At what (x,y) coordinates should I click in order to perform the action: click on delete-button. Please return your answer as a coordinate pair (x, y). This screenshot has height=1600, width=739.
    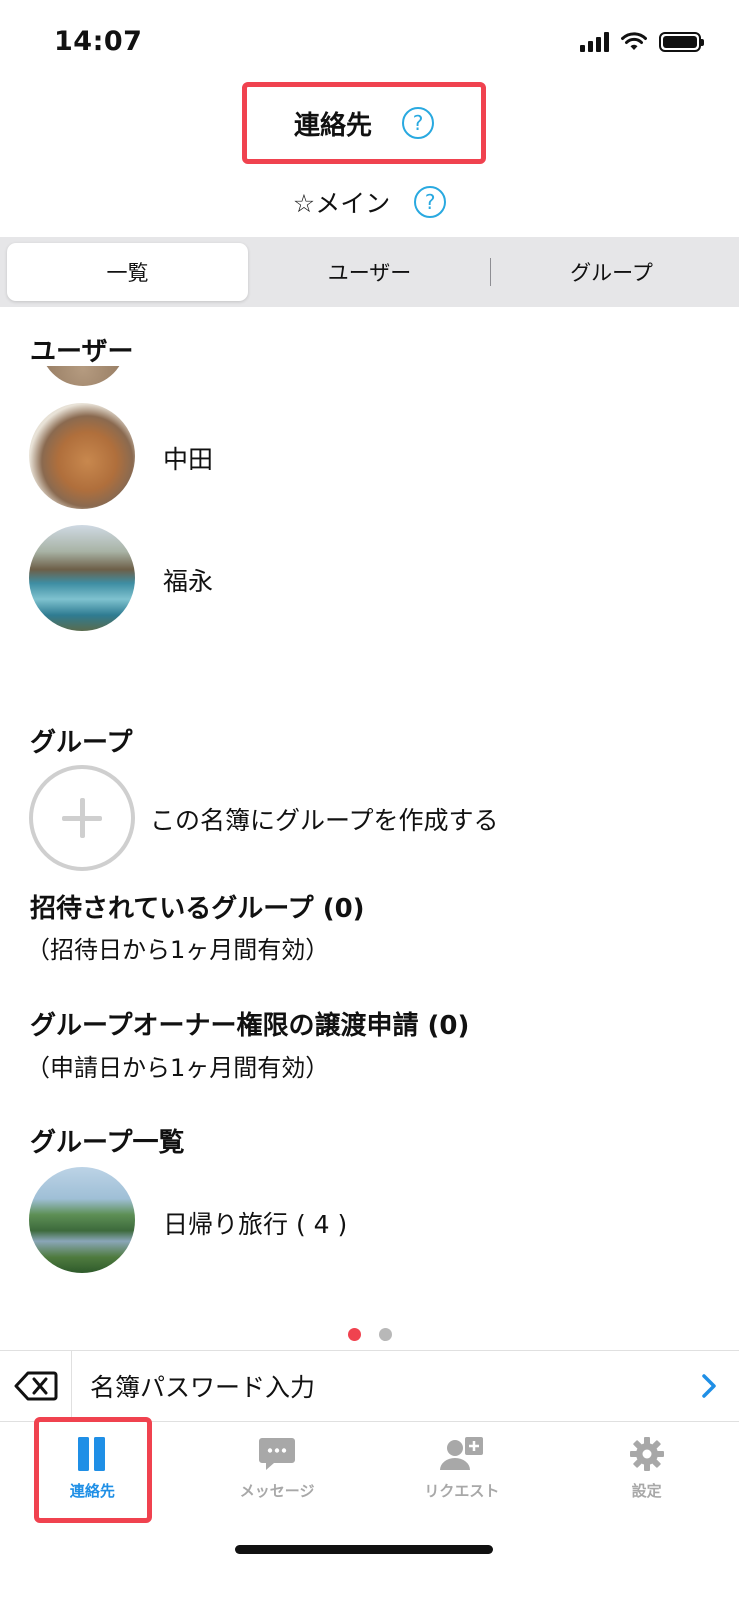
    Looking at the image, I should click on (36, 1386).